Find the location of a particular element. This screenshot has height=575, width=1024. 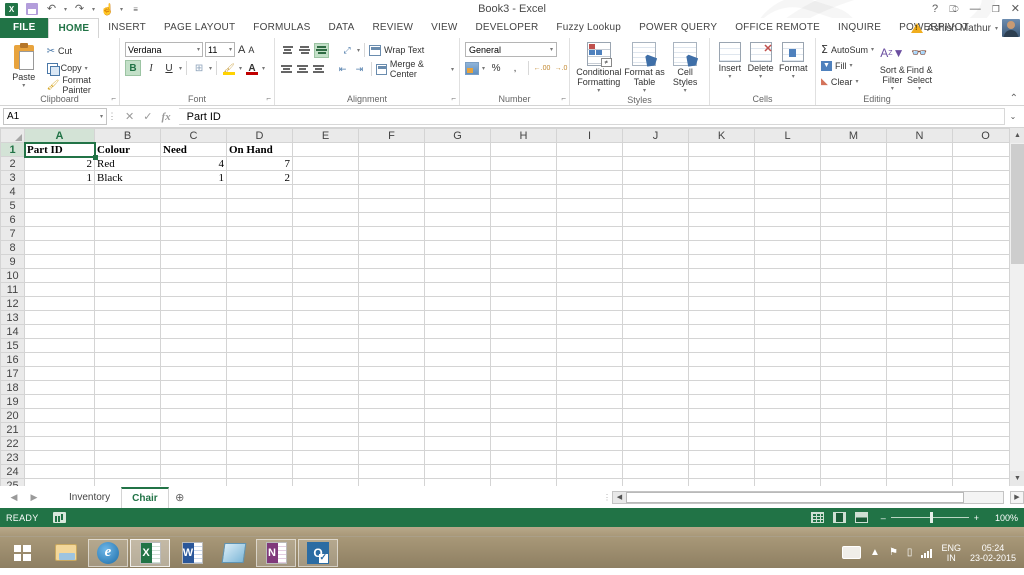

conditional-formatting-button: ≠ Conditional Formatting ▾ is located at coordinates (599, 68).